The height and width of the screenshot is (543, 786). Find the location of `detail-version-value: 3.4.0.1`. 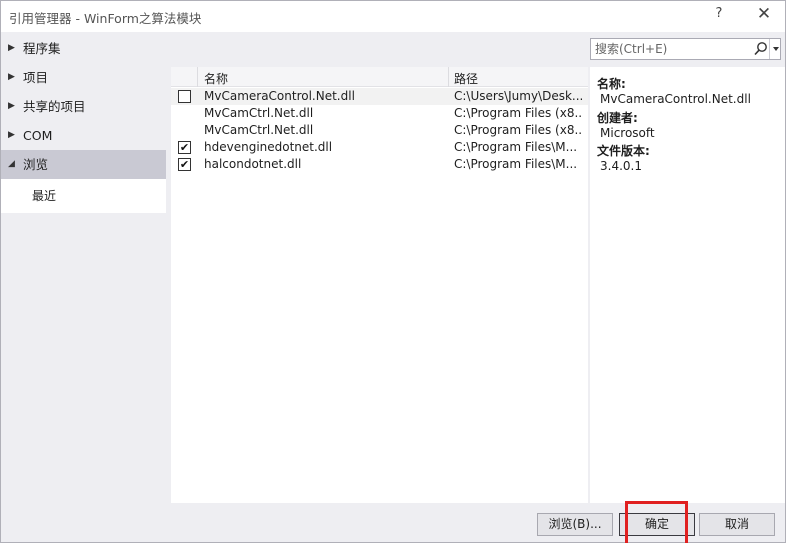

detail-version-value: 3.4.0.1 is located at coordinates (621, 166).